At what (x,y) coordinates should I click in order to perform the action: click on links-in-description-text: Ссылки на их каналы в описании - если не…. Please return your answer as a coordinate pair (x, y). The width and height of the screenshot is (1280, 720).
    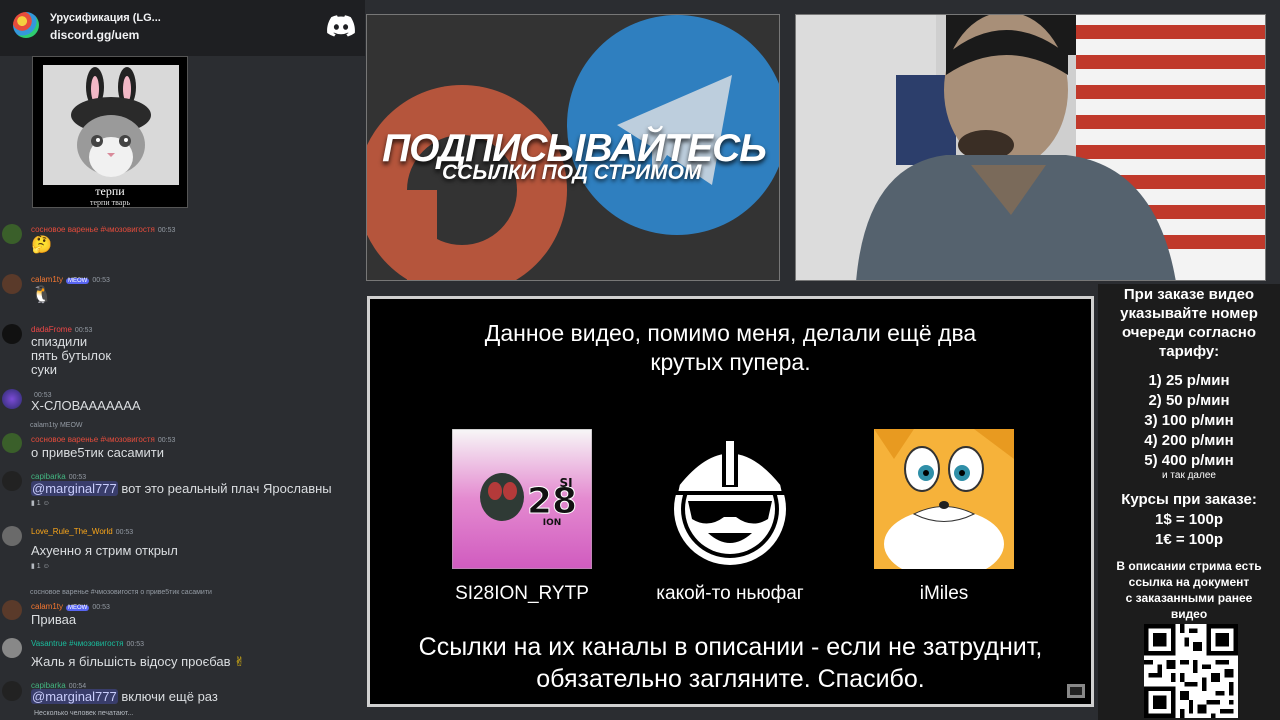
    Looking at the image, I should click on (730, 647).